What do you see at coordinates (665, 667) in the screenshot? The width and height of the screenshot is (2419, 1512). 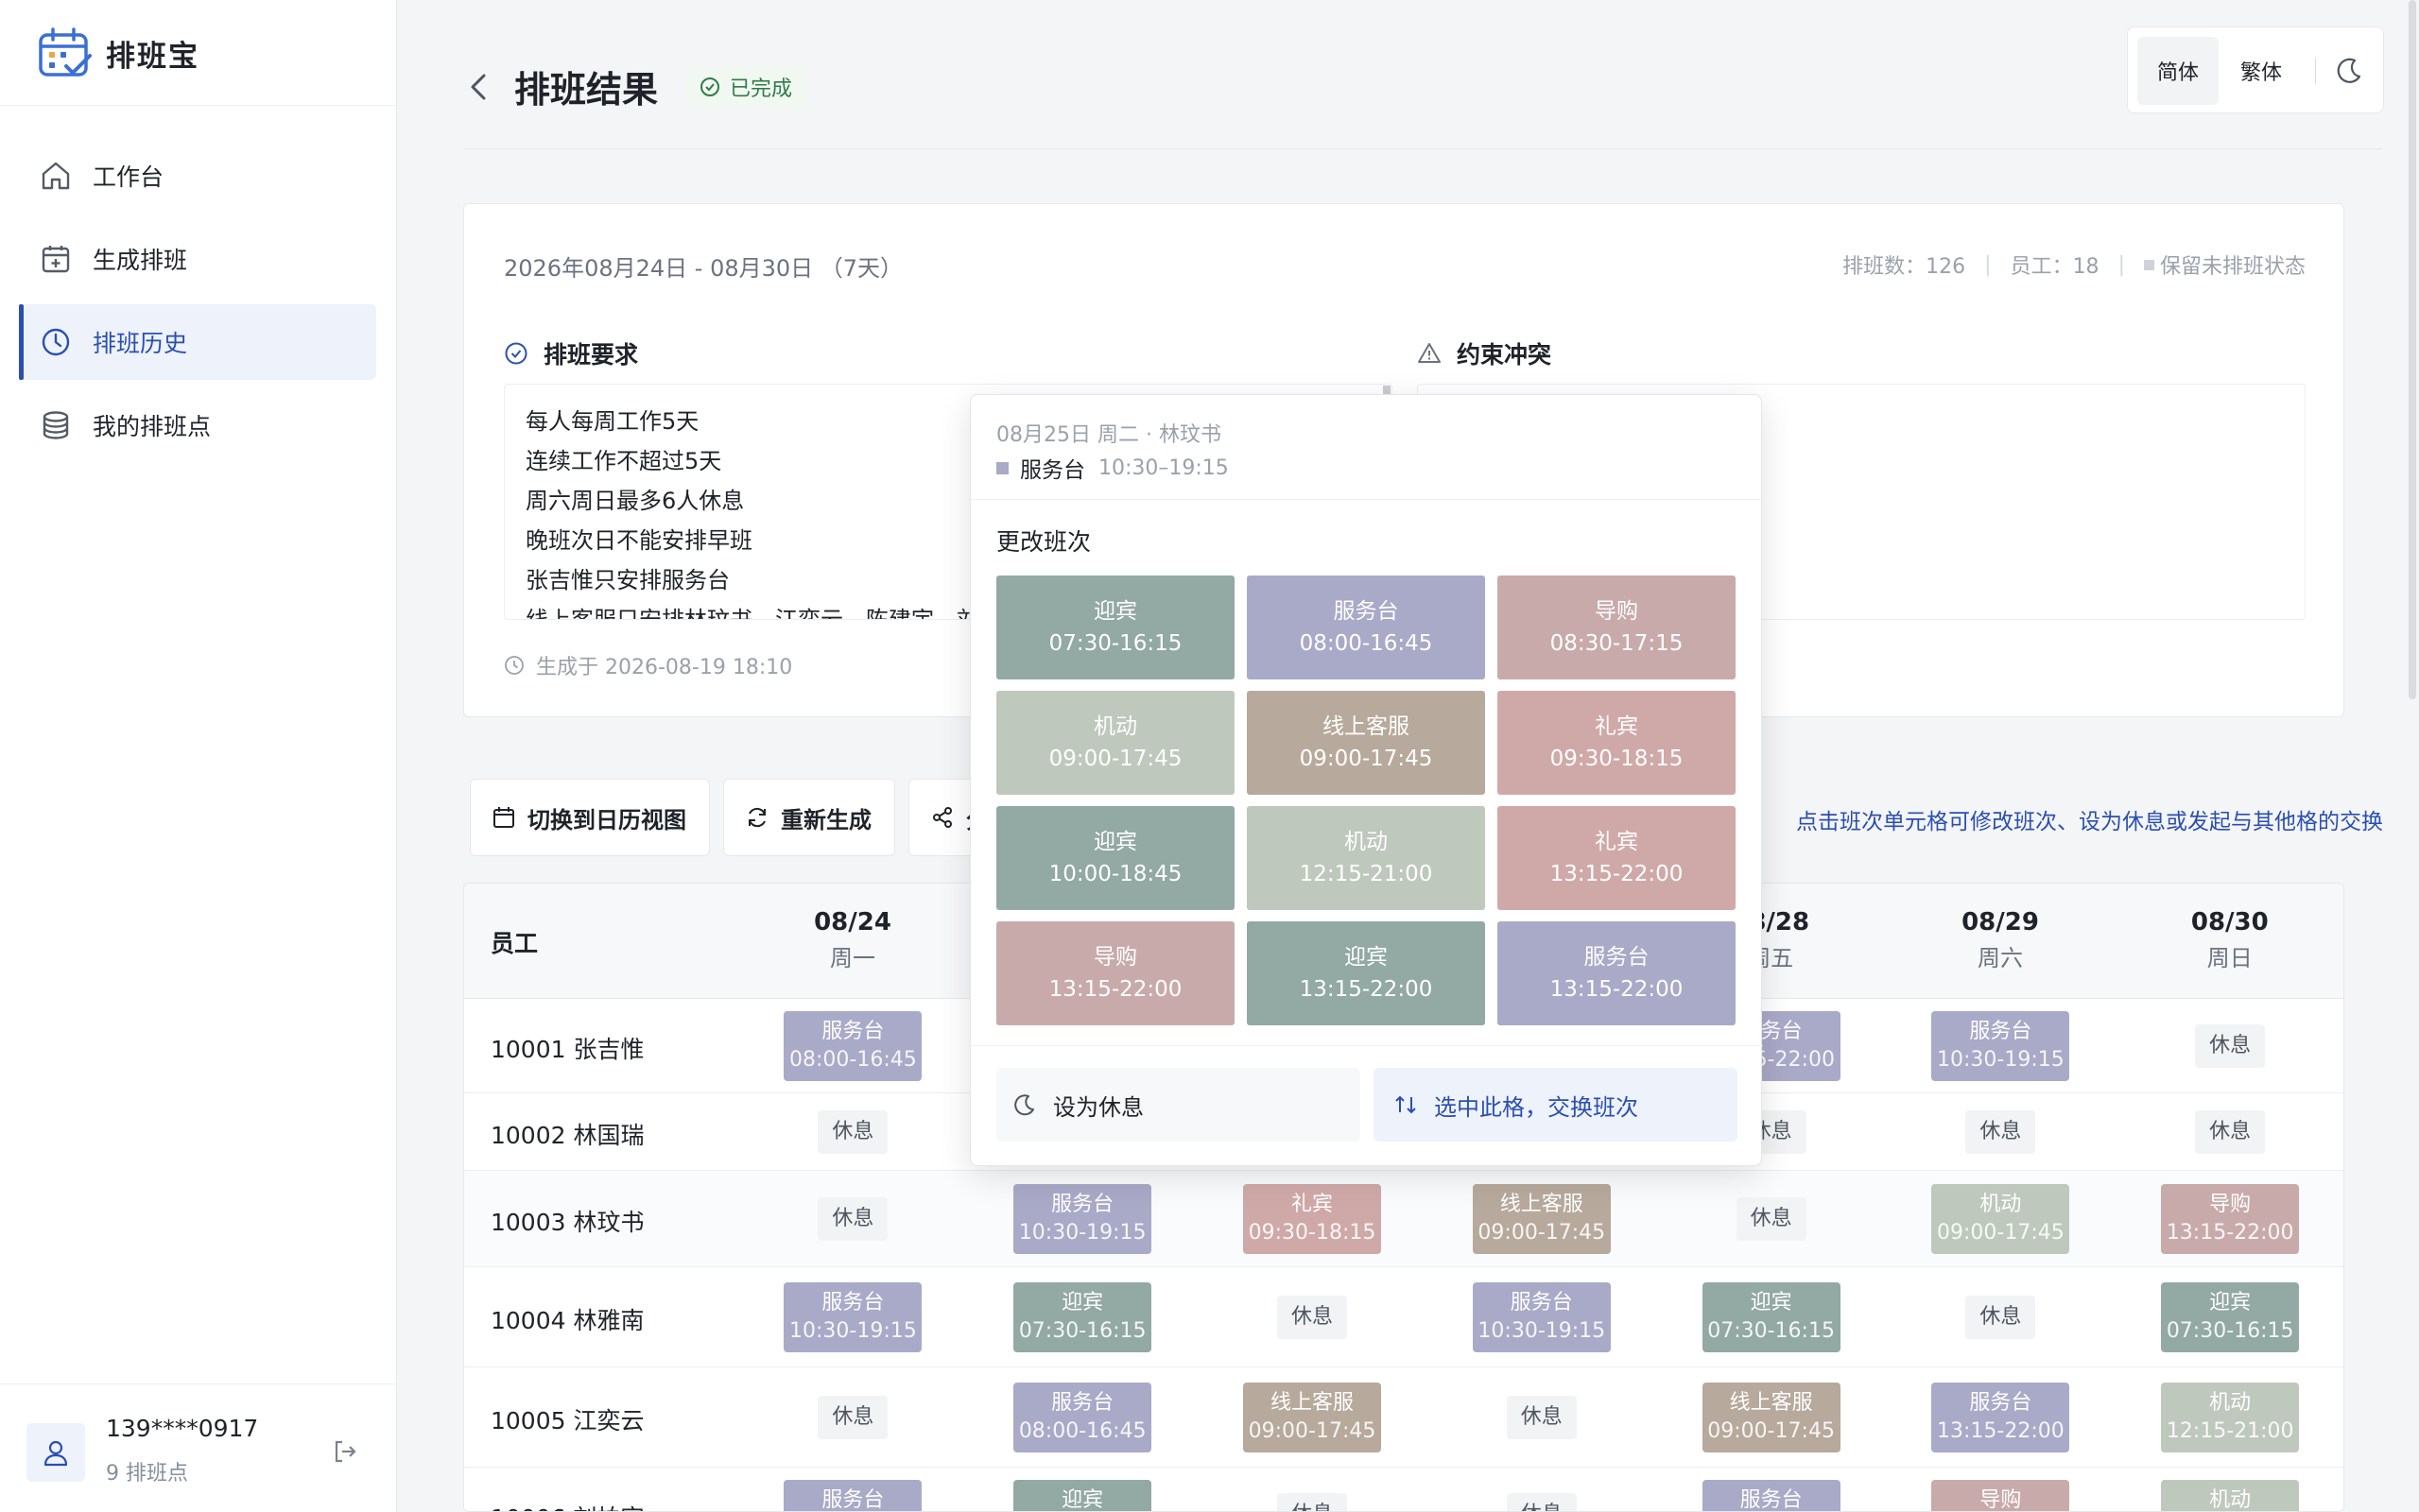 I see `generated-time-text: 生成于 2026-08-19 18:10` at bounding box center [665, 667].